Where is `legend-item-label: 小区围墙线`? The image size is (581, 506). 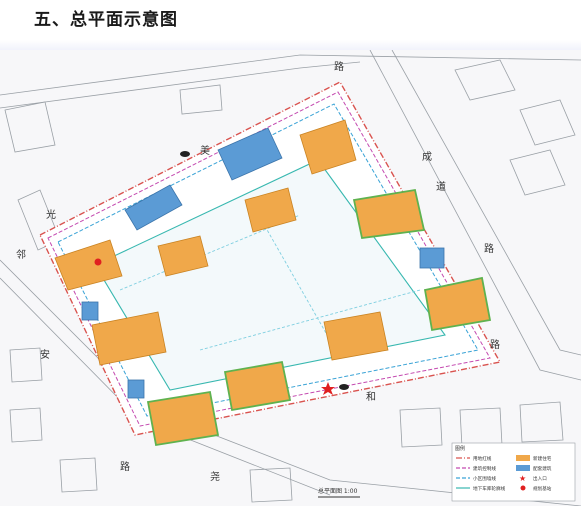 legend-item-label: 小区围墙线 is located at coordinates (484, 478).